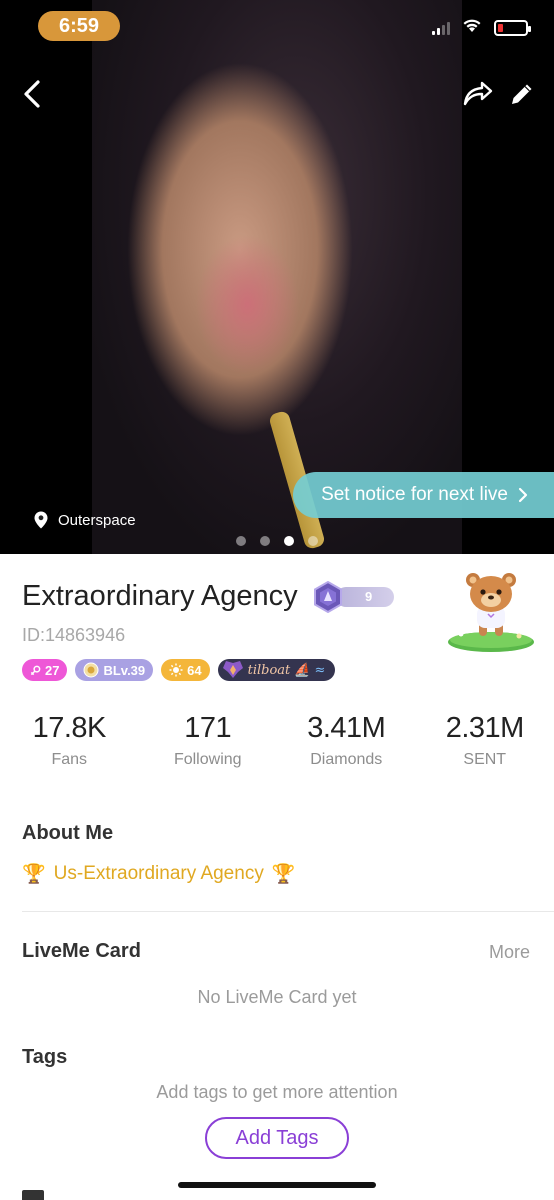 Image resolution: width=554 pixels, height=1200 pixels. I want to click on female-symbol-icon, so click(35, 670).